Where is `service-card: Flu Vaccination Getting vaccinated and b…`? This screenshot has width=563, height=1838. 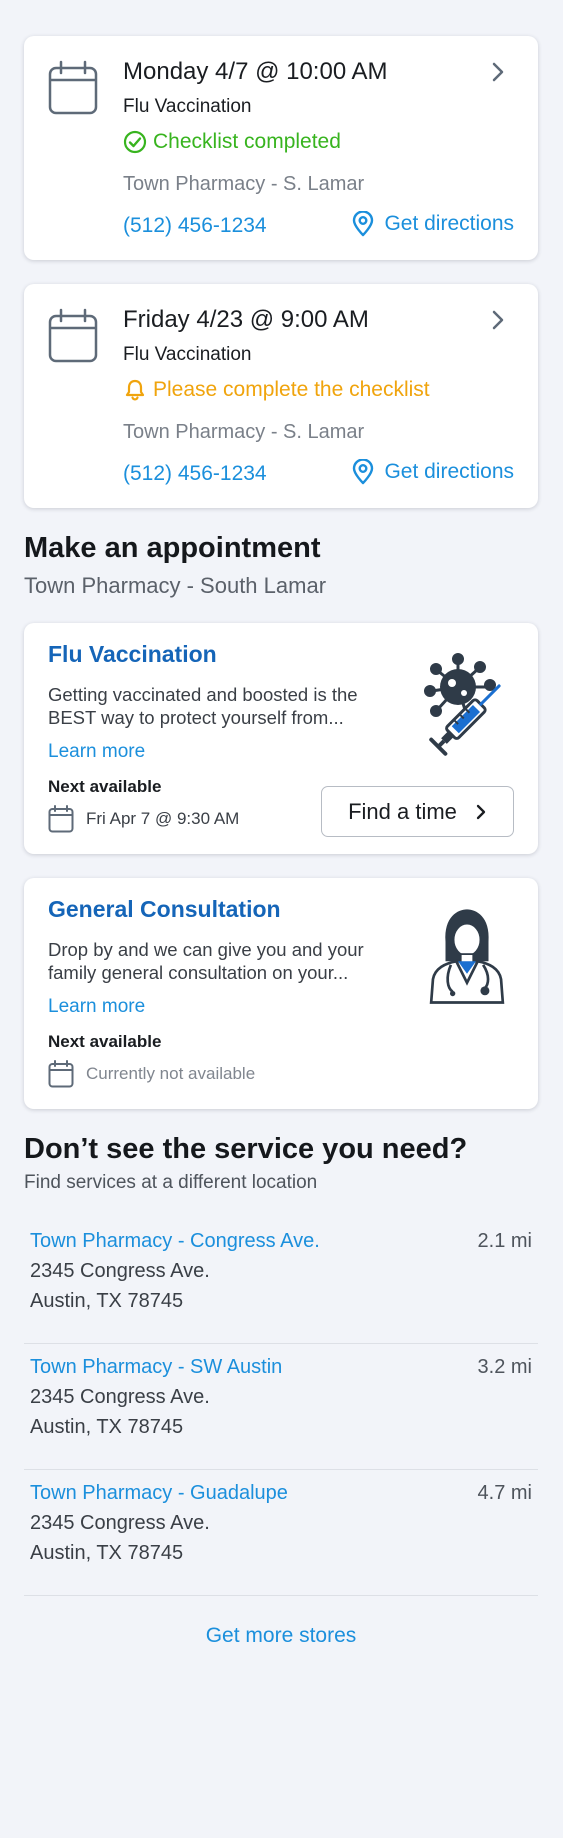
service-card: Flu Vaccination Getting vaccinated and b… is located at coordinates (281, 738).